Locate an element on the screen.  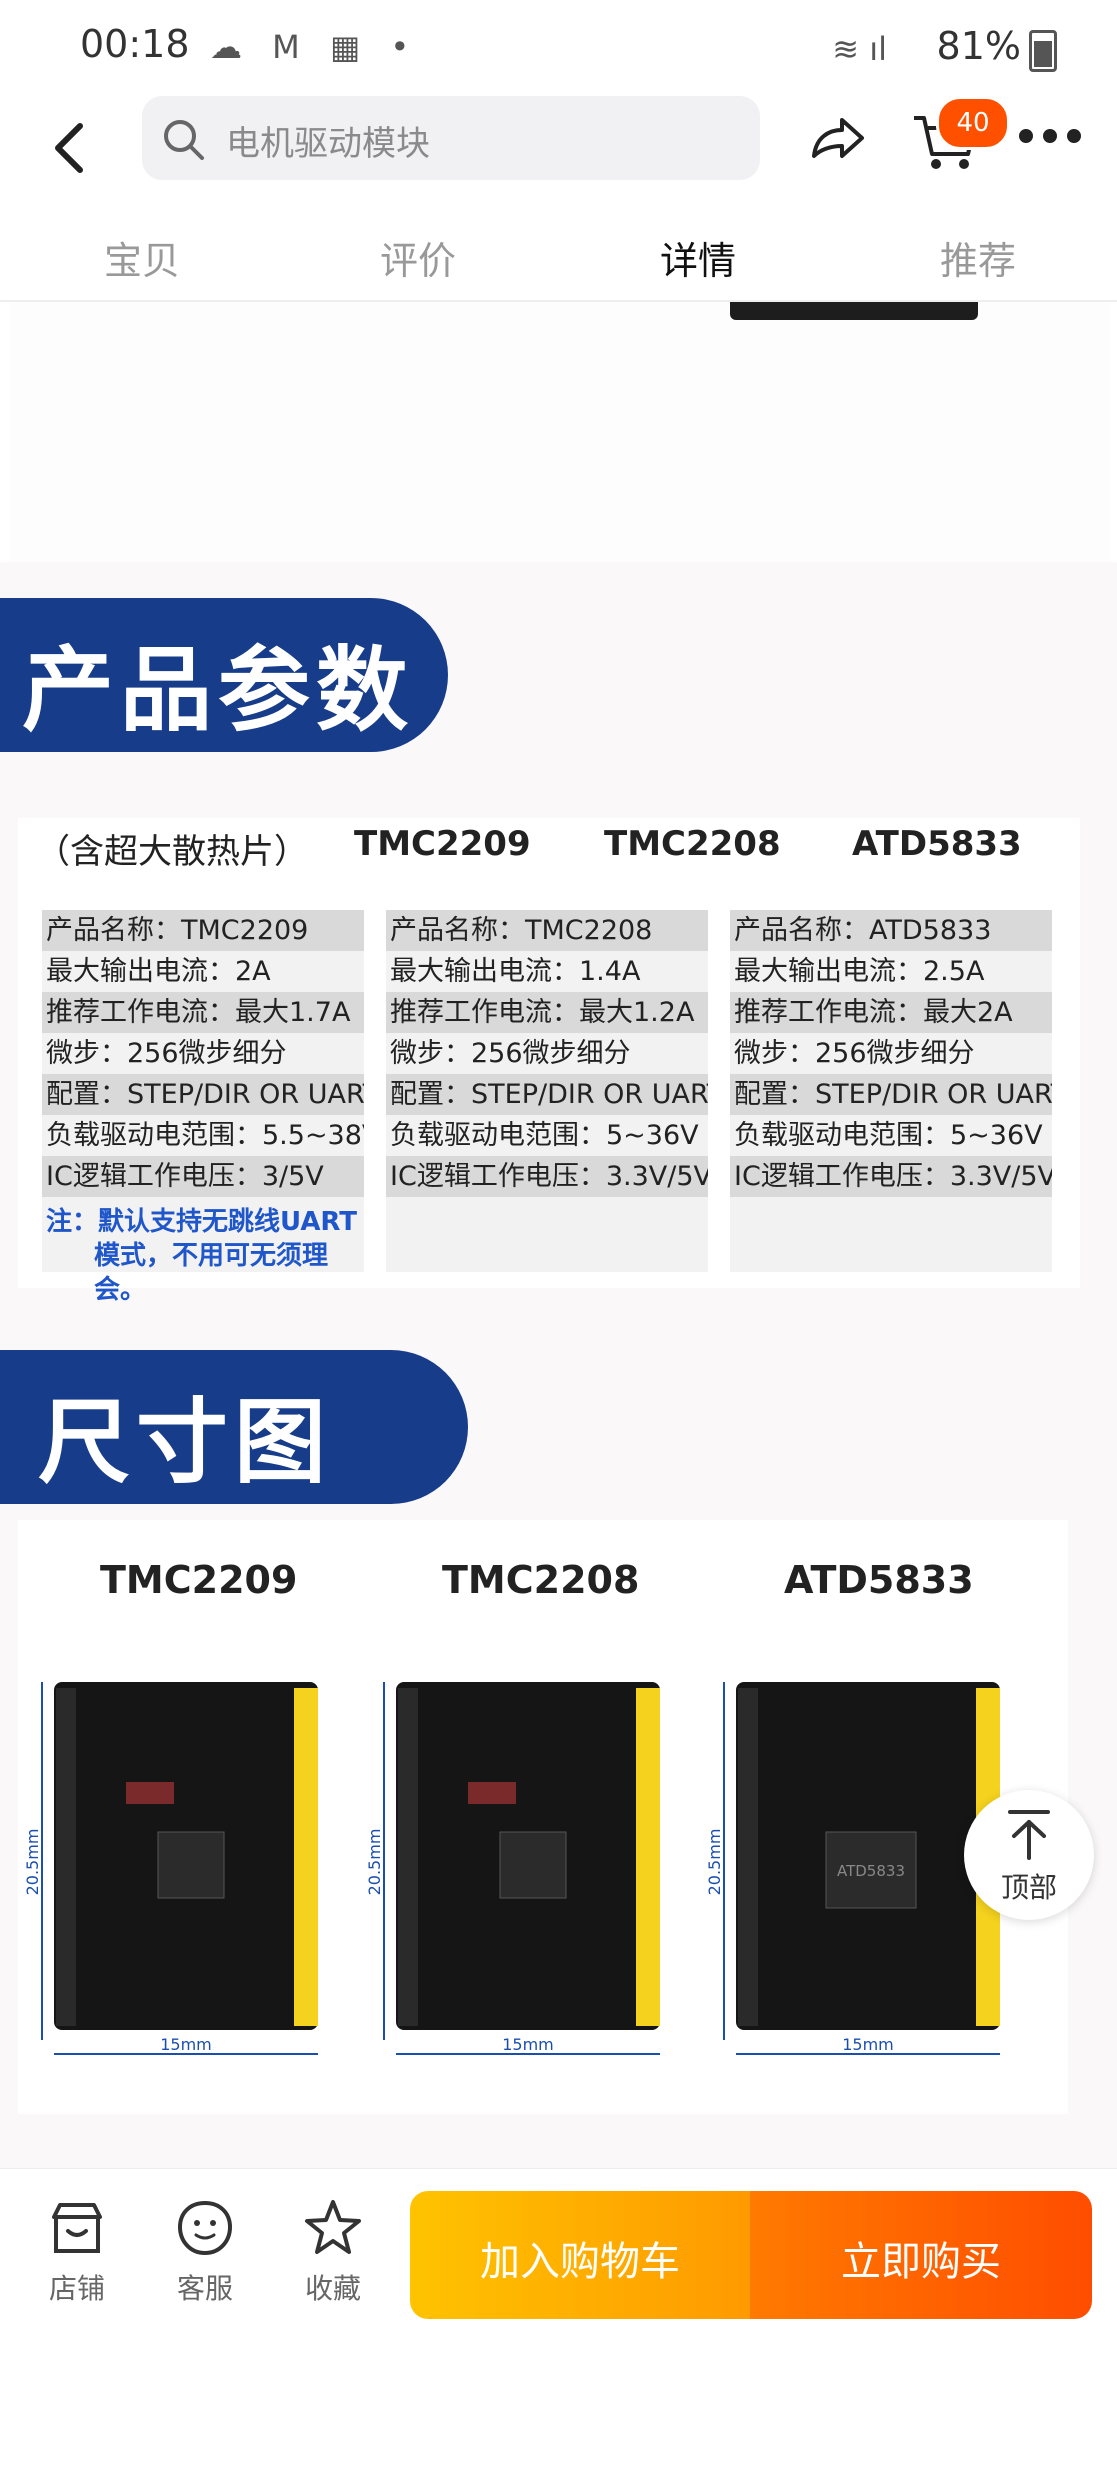
more-icon is located at coordinates (1050, 136).